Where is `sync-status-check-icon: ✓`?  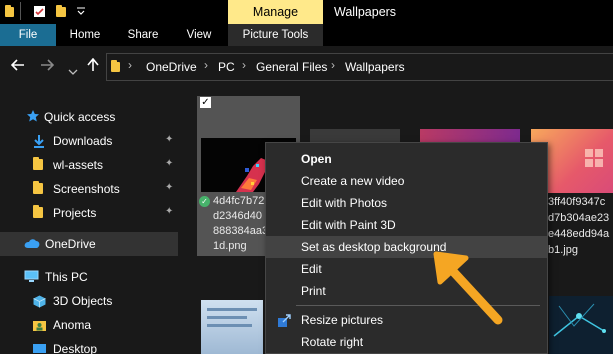 sync-status-check-icon: ✓ is located at coordinates (204, 201).